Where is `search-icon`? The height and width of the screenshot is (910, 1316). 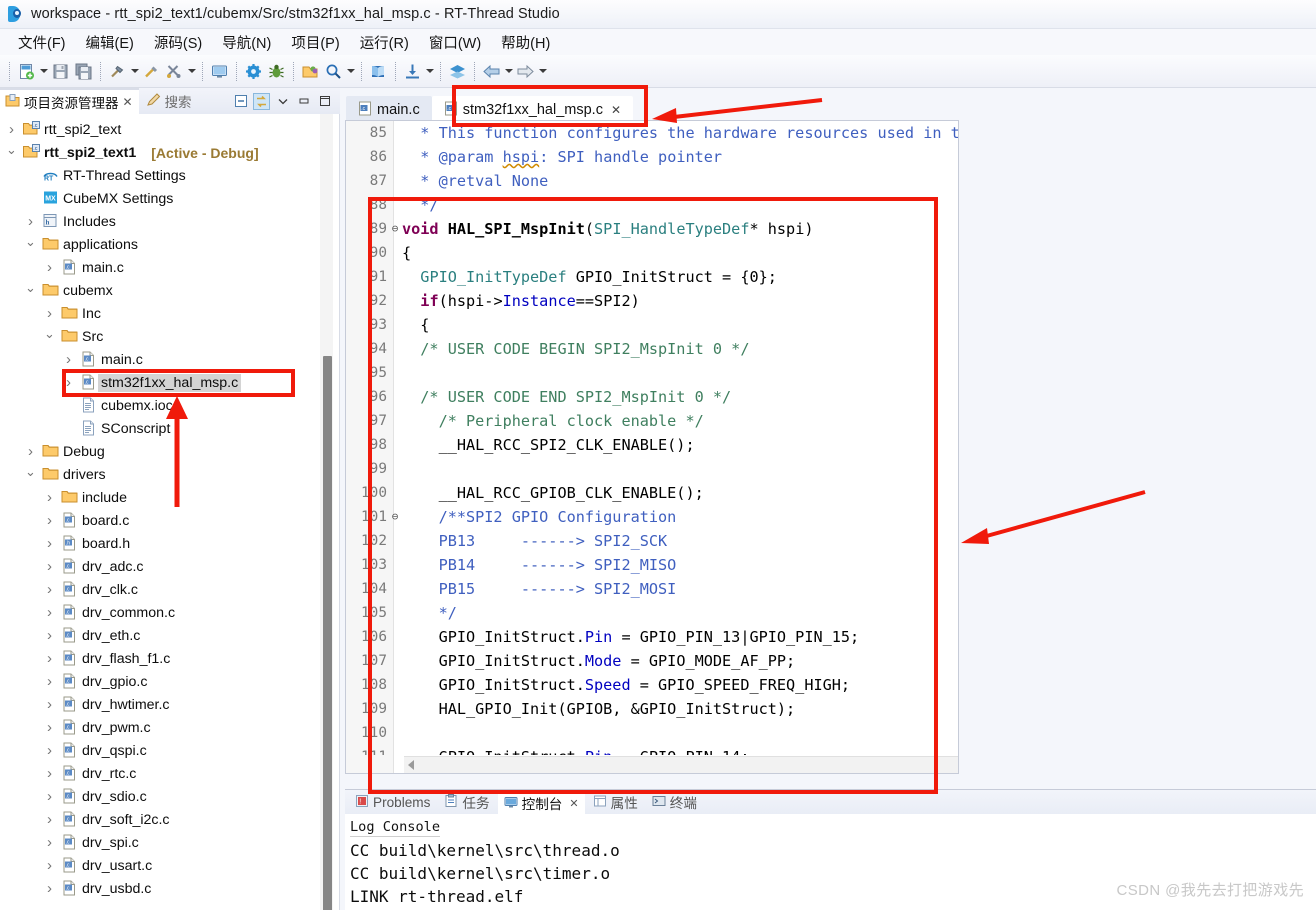
search-icon is located at coordinates (333, 71).